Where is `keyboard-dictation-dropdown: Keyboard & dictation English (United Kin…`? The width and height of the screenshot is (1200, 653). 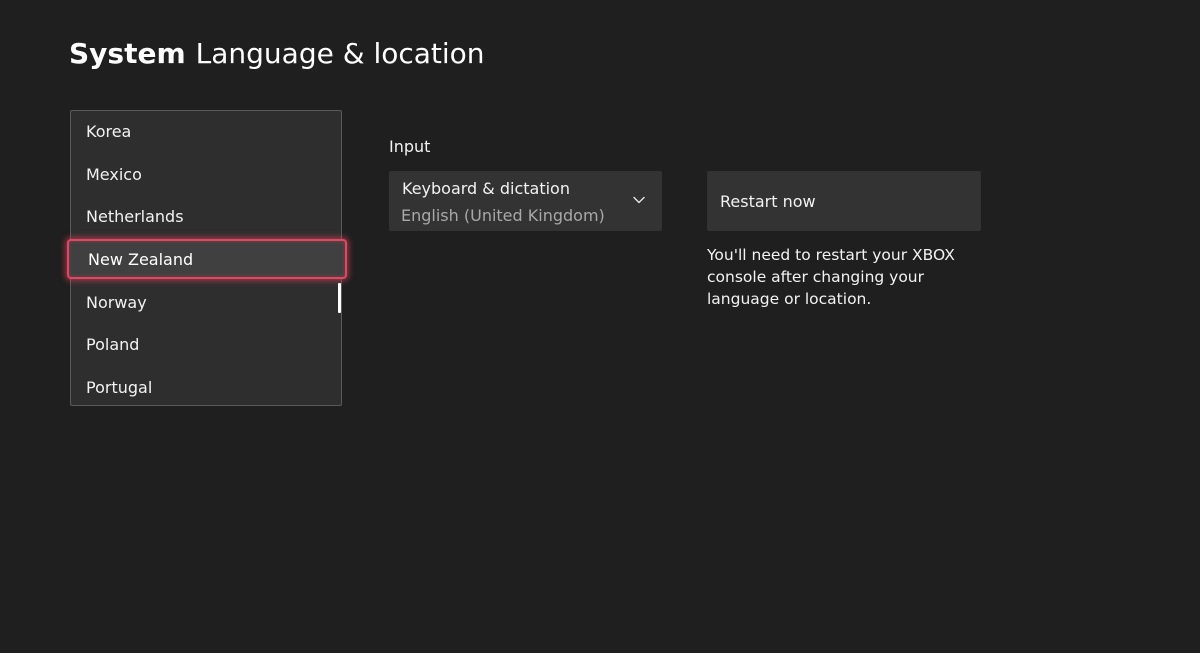 keyboard-dictation-dropdown: Keyboard & dictation English (United Kin… is located at coordinates (525, 201).